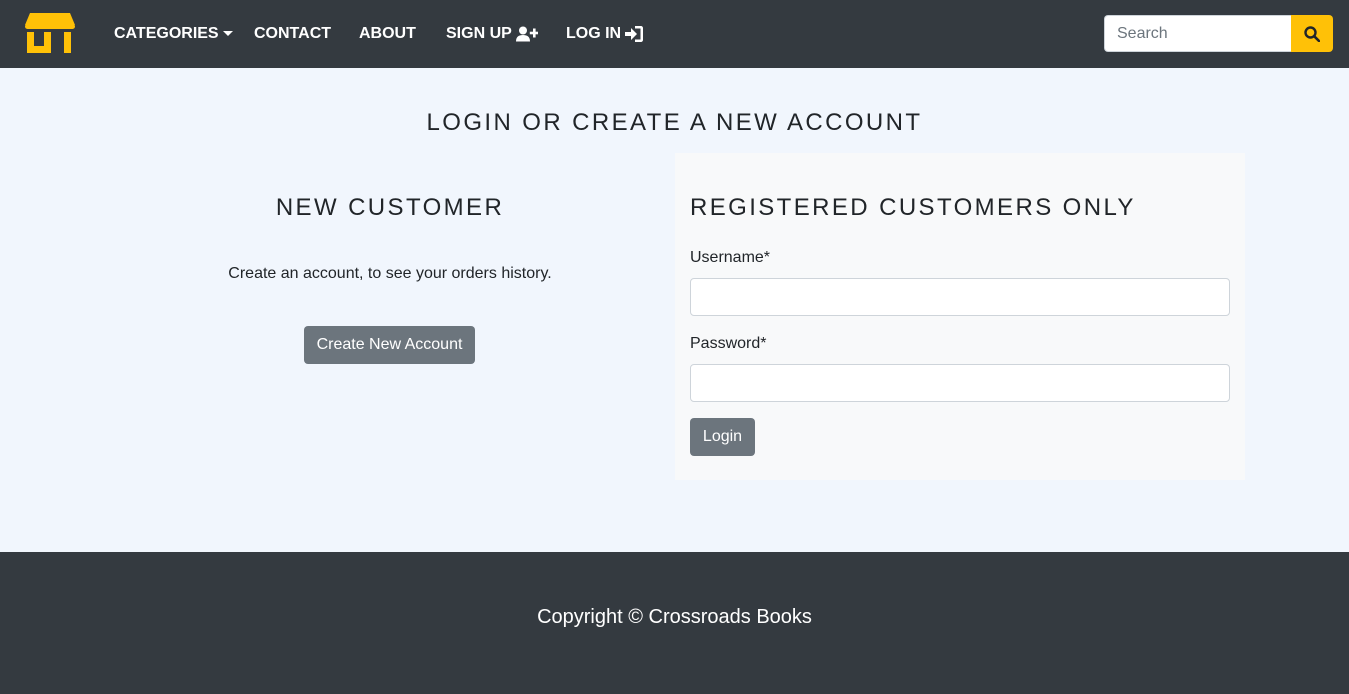  Describe the element at coordinates (634, 34) in the screenshot. I see `sign-in-icon` at that location.